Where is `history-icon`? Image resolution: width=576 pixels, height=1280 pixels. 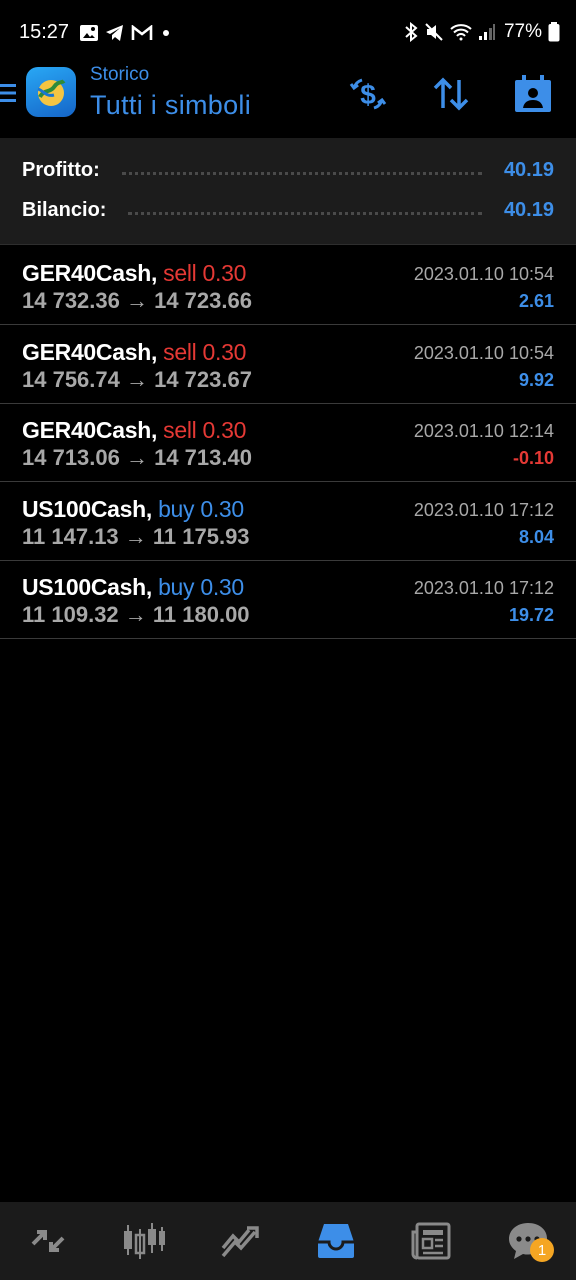 history-icon is located at coordinates (336, 1241).